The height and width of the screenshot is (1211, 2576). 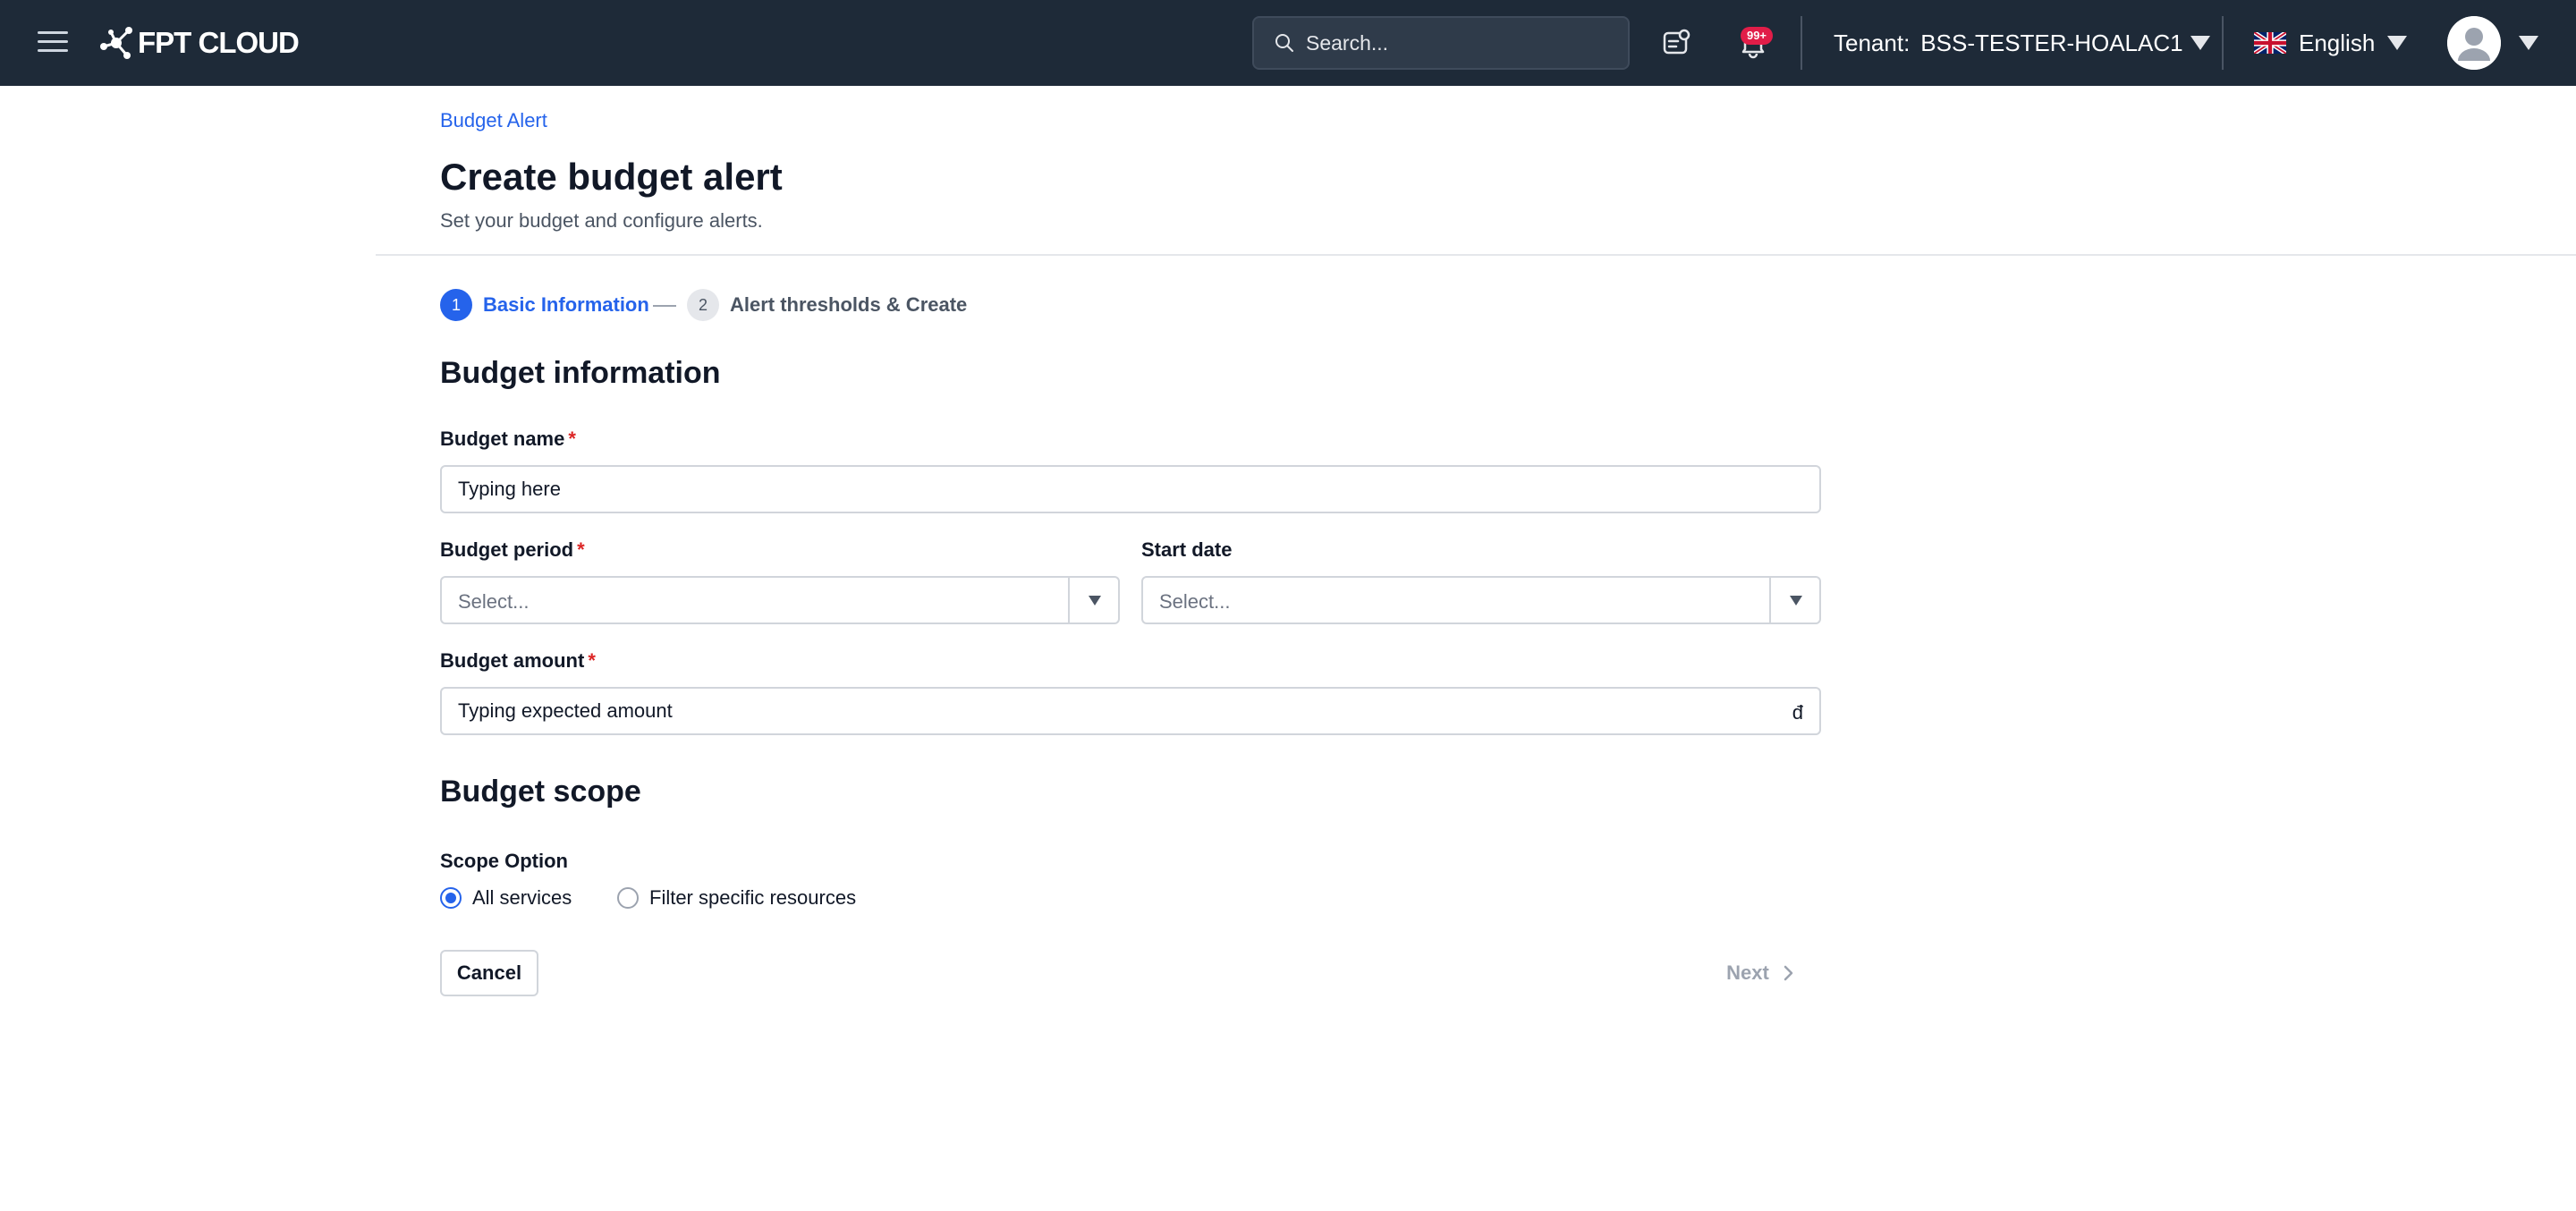 I want to click on header-separator, so click(x=1476, y=255).